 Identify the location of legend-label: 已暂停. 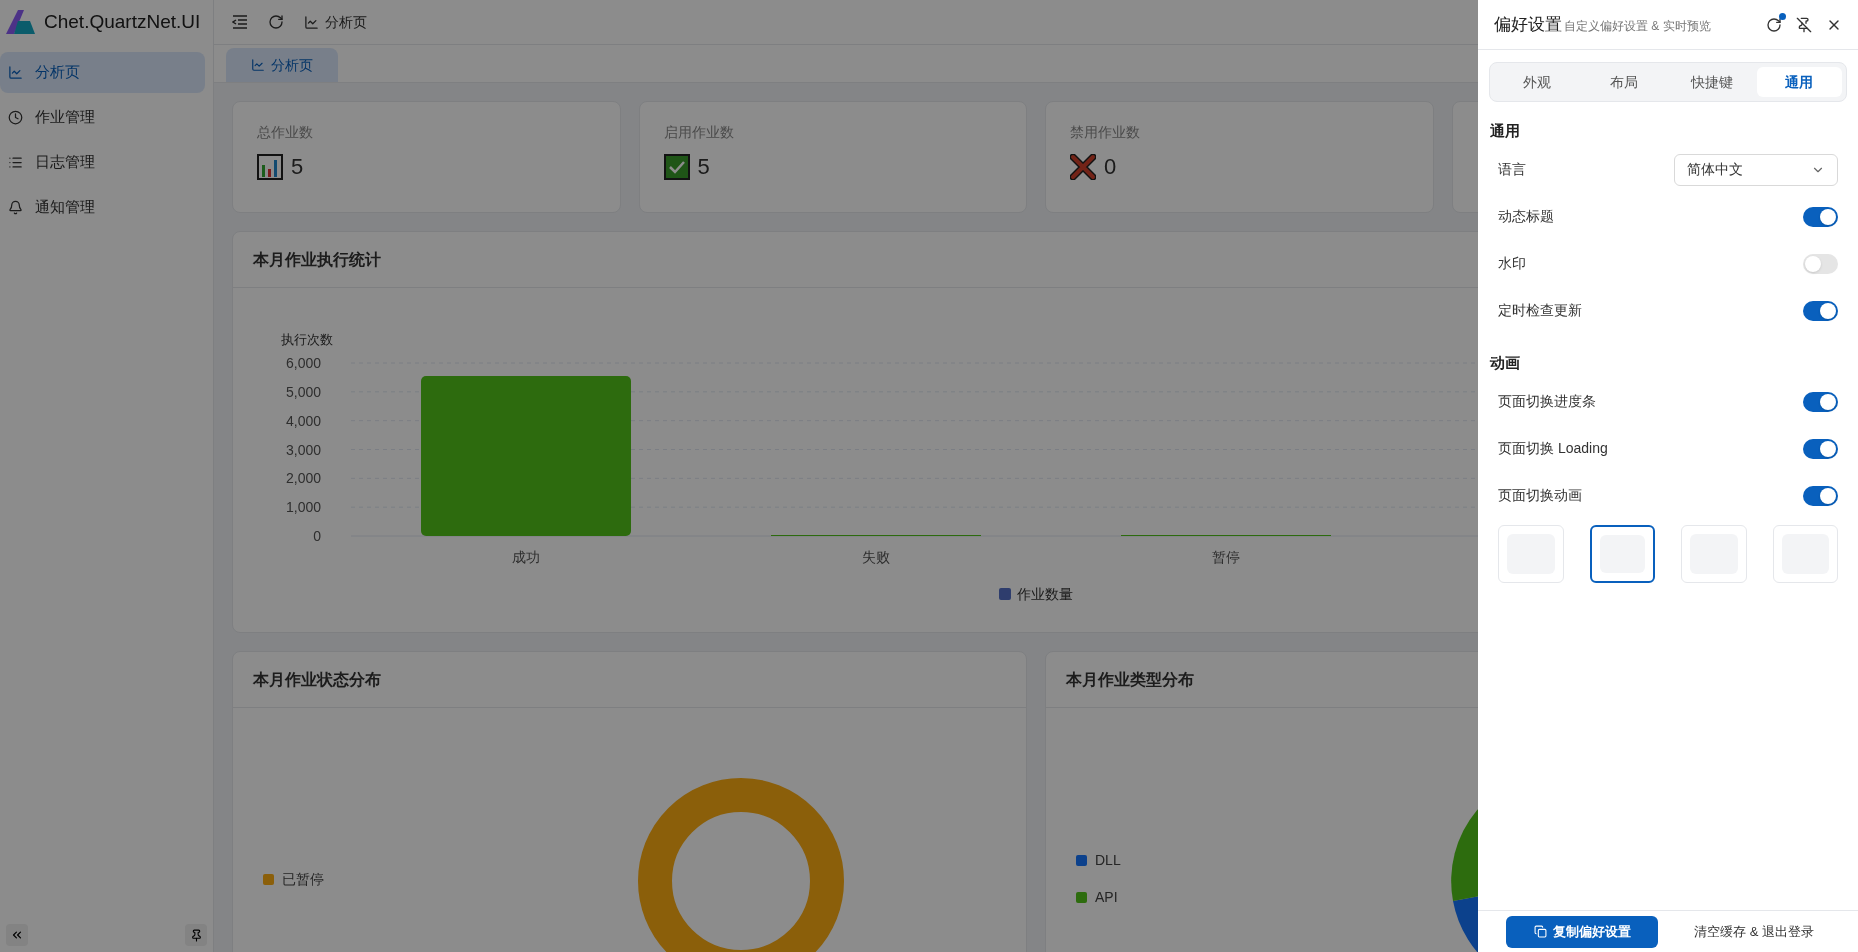
(303, 879).